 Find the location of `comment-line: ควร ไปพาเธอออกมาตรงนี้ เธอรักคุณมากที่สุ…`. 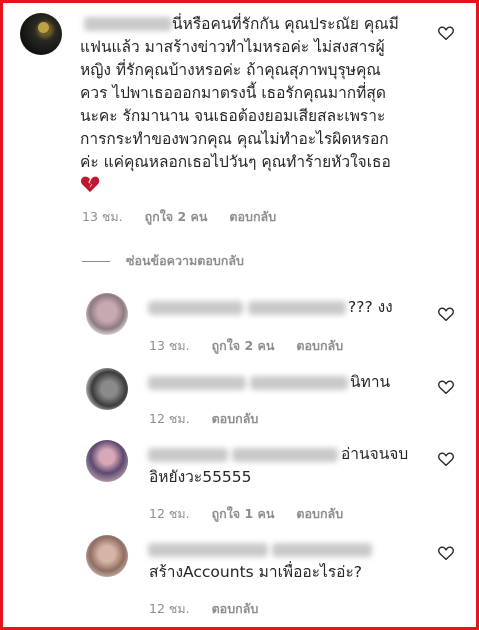

comment-line: ควร ไปพาเธอออกมาตรงนี้ เธอรักคุณมากที่สุ… is located at coordinates (233, 93).